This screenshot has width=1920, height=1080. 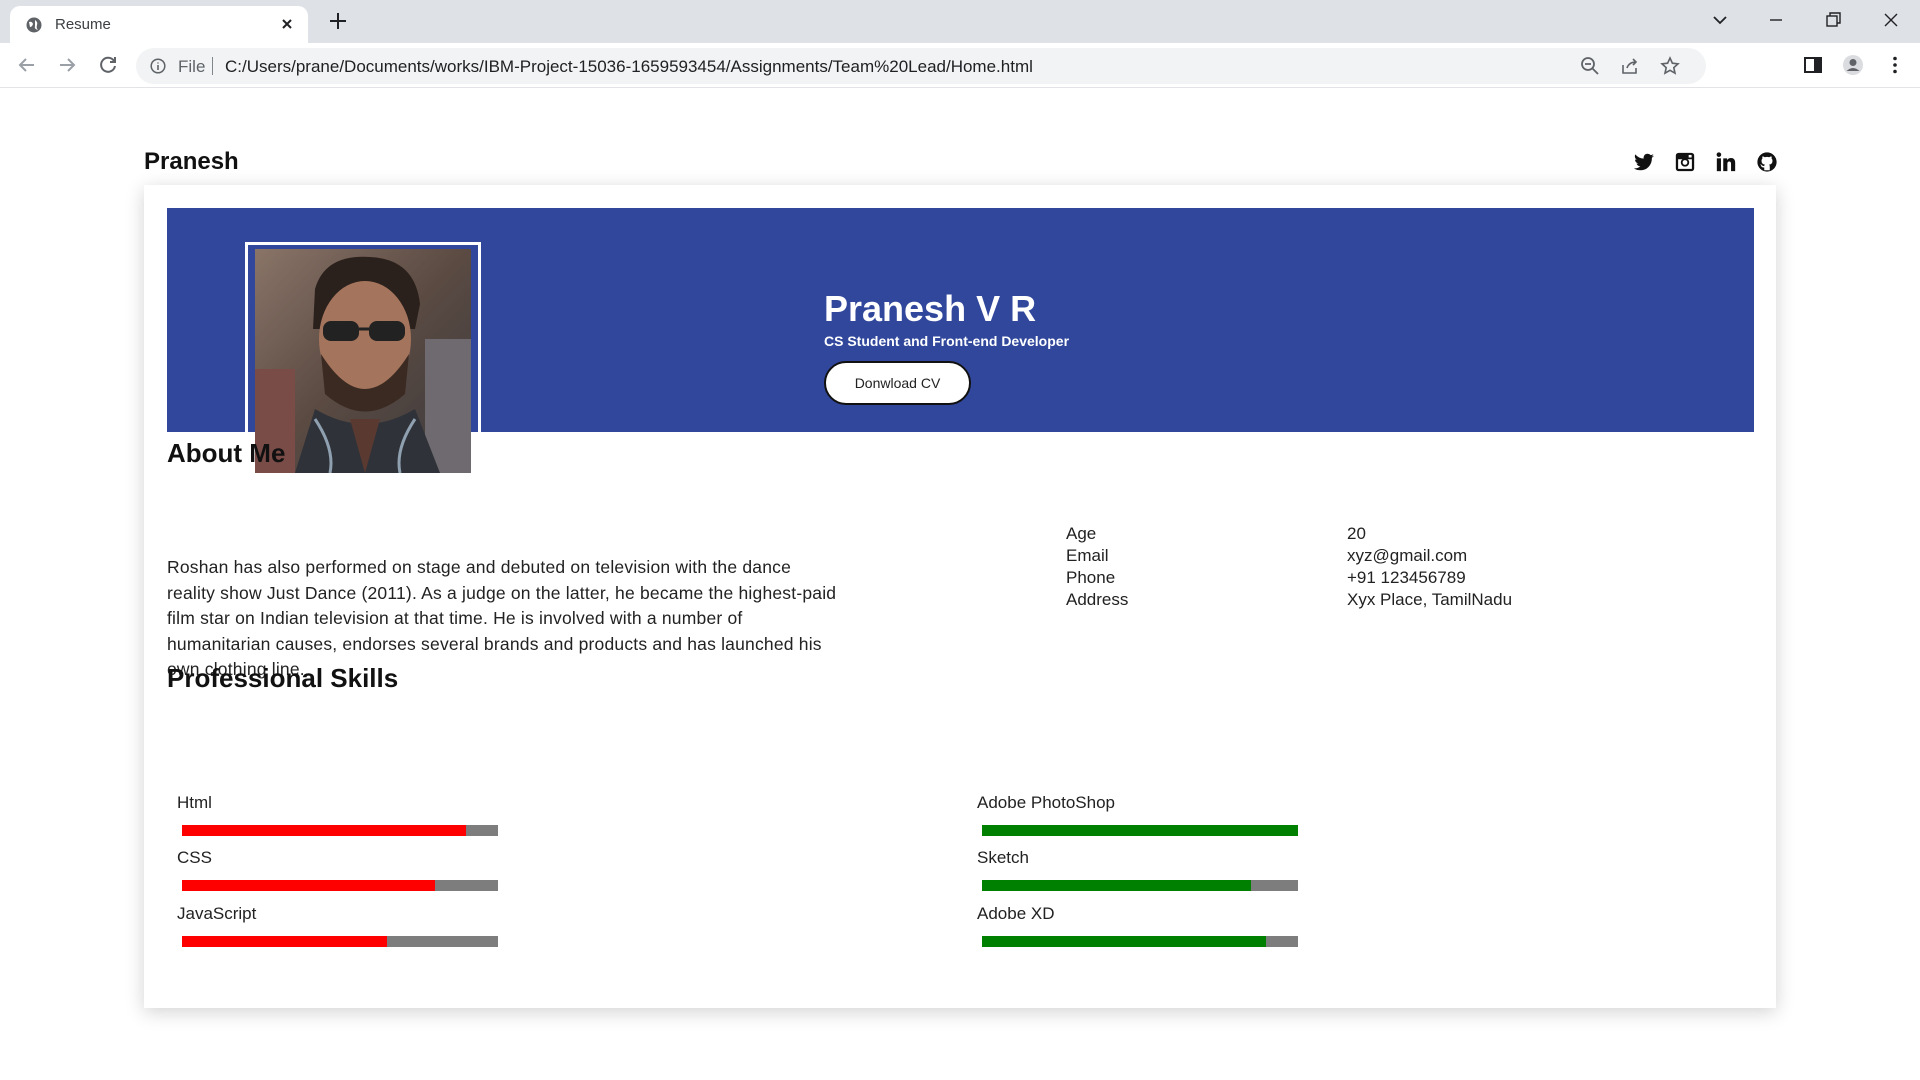 I want to click on side-panel-icon, so click(x=1813, y=65).